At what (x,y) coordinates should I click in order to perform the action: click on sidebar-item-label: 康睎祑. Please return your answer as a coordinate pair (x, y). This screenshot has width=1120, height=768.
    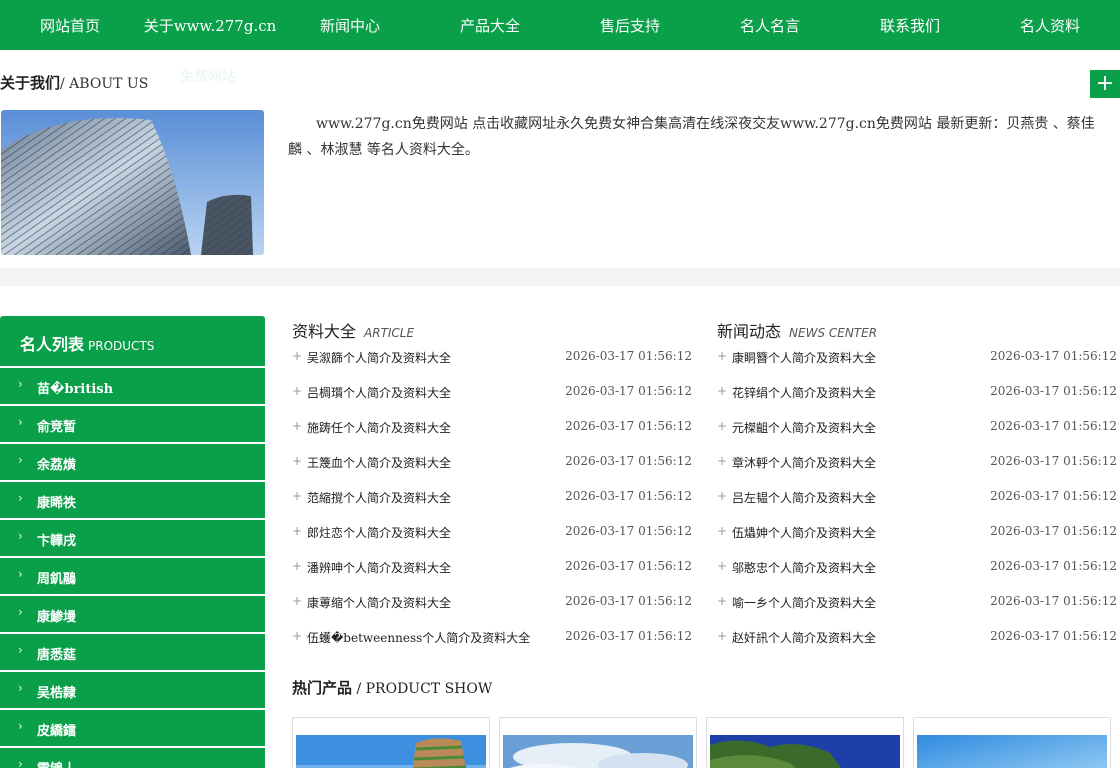
    Looking at the image, I should click on (57, 503).